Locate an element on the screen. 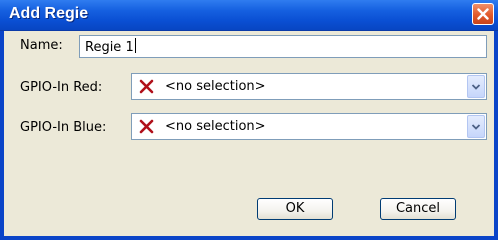  close-button is located at coordinates (483, 14).